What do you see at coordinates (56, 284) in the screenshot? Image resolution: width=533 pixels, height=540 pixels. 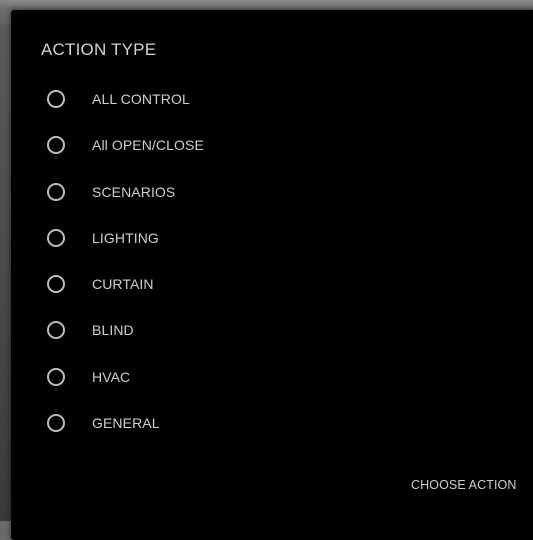 I see `radio-button-curtain` at bounding box center [56, 284].